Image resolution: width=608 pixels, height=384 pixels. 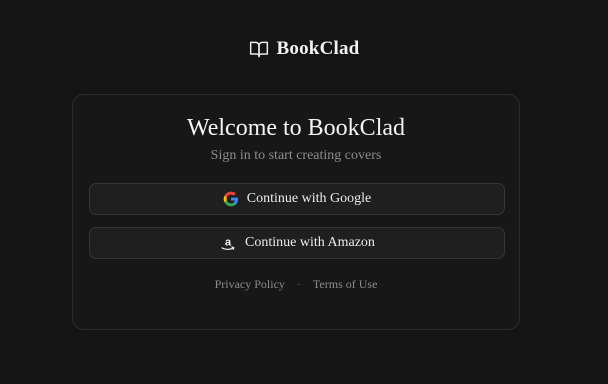 I want to click on terms-of-use-link: Terms of Use, so click(x=345, y=284).